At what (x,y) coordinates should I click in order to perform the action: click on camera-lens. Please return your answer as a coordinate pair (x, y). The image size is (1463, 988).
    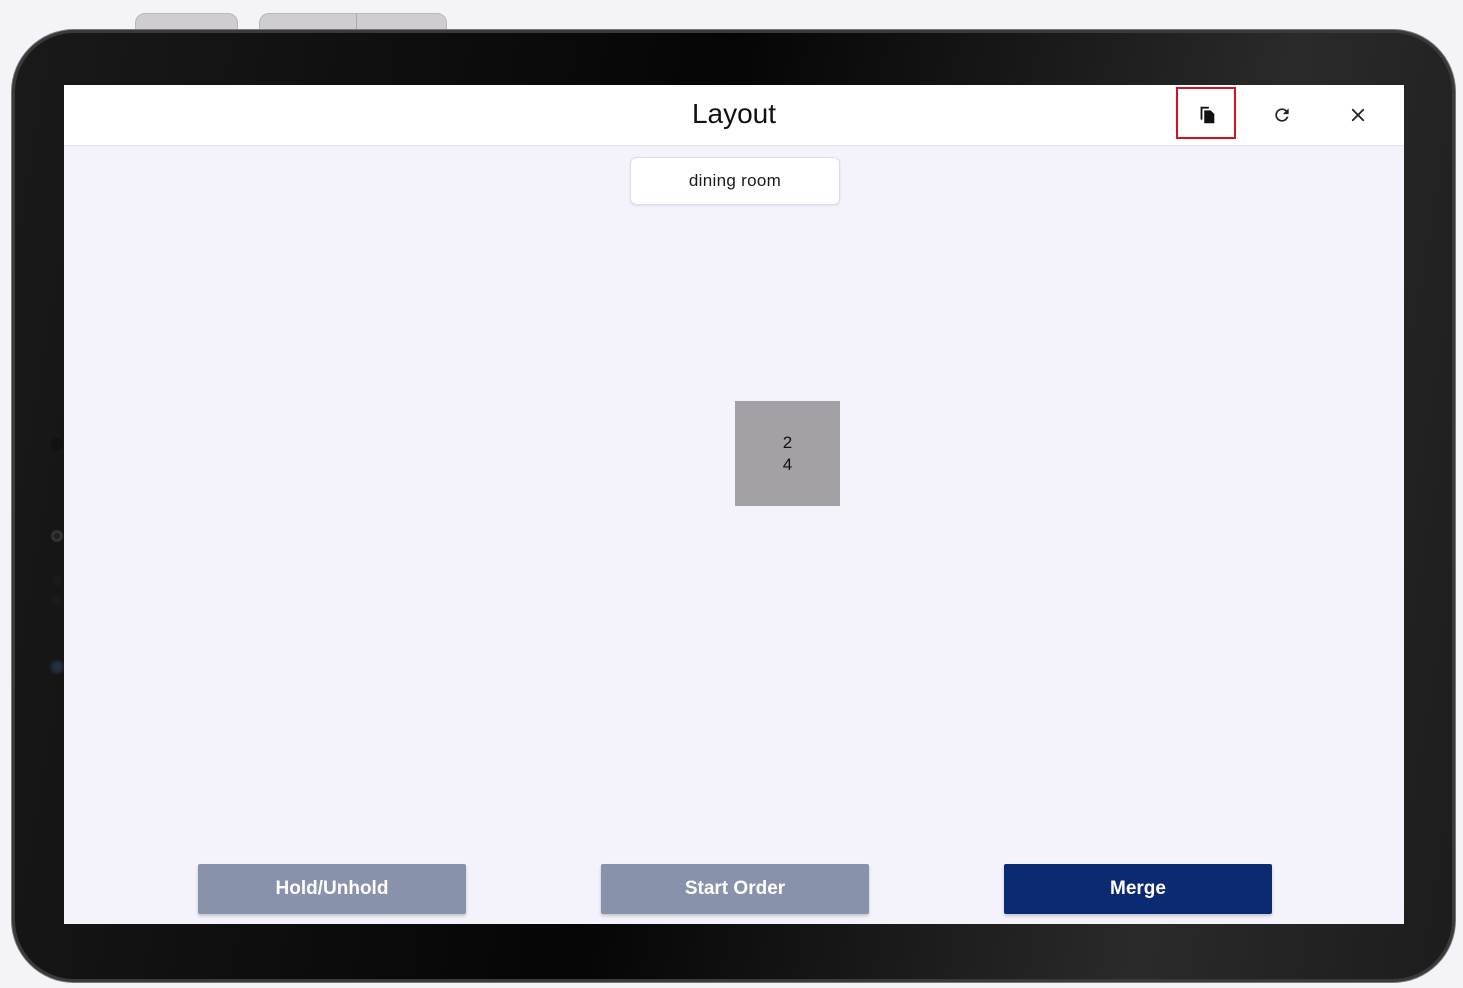
    Looking at the image, I should click on (57, 536).